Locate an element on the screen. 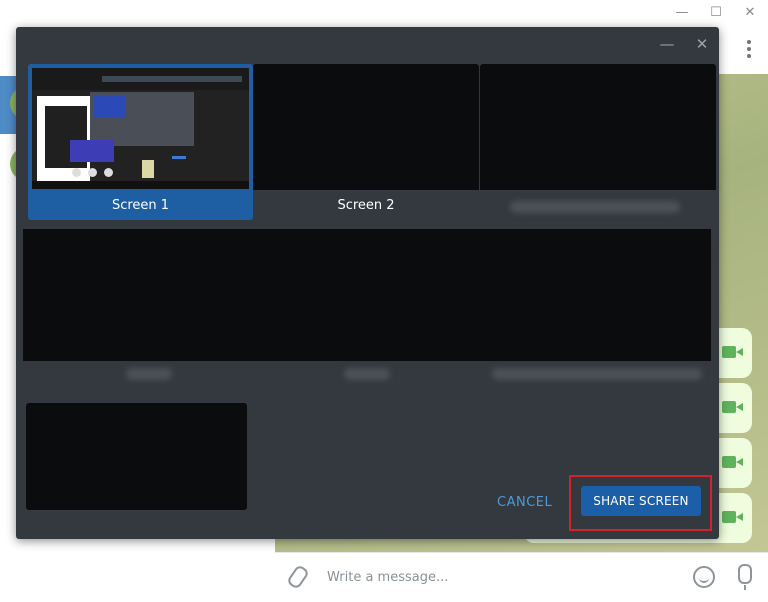 Image resolution: width=768 pixels, height=602 pixels. microphone-icon is located at coordinates (745, 577).